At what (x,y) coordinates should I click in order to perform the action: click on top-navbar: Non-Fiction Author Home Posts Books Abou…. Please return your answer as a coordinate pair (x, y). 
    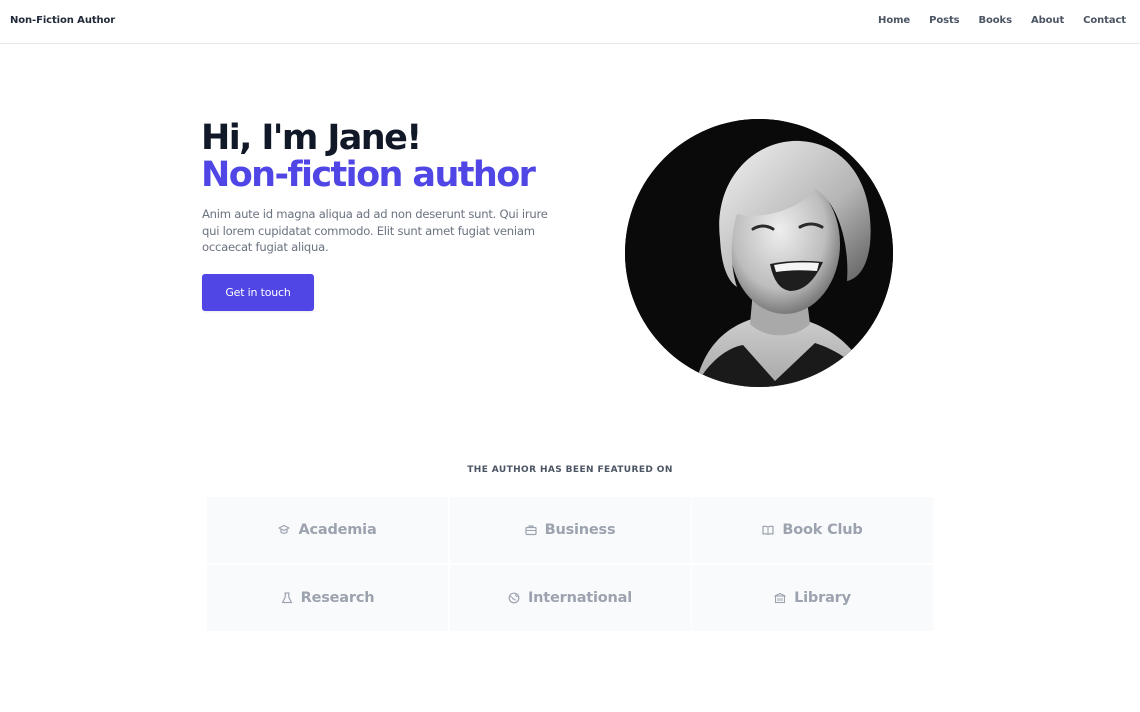
    Looking at the image, I should click on (570, 22).